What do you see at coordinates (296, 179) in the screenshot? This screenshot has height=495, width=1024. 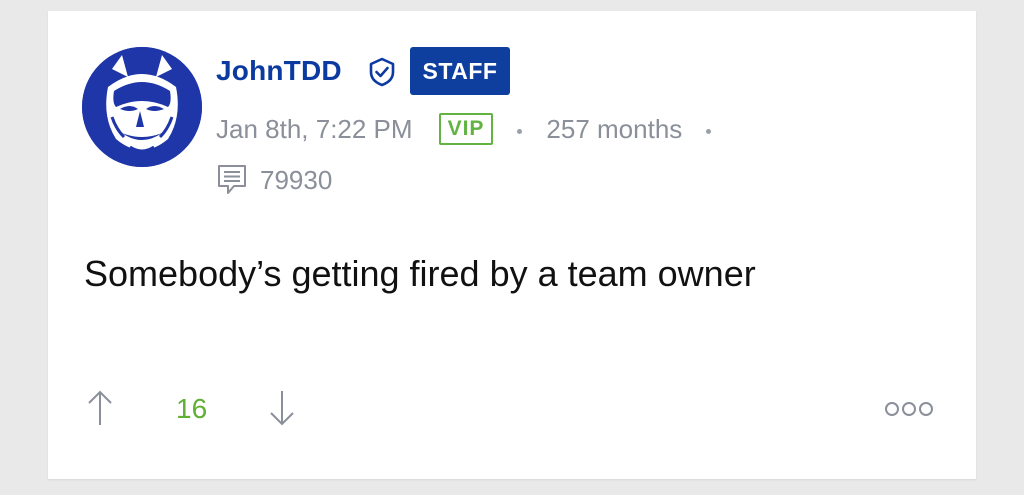 I see `post-count-value: 79930` at bounding box center [296, 179].